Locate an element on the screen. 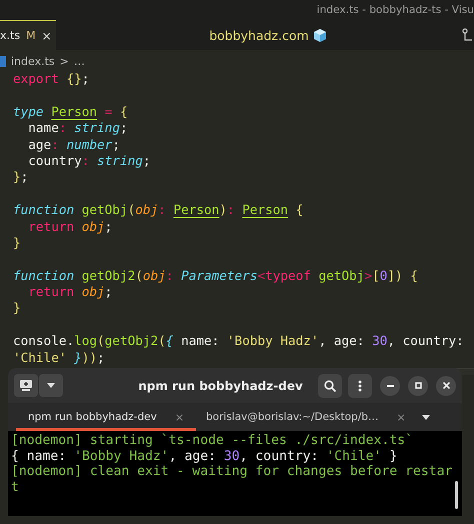 This screenshot has height=524, width=474. window-title: index.ts - bobbyhadz-ts - Visu is located at coordinates (395, 10).